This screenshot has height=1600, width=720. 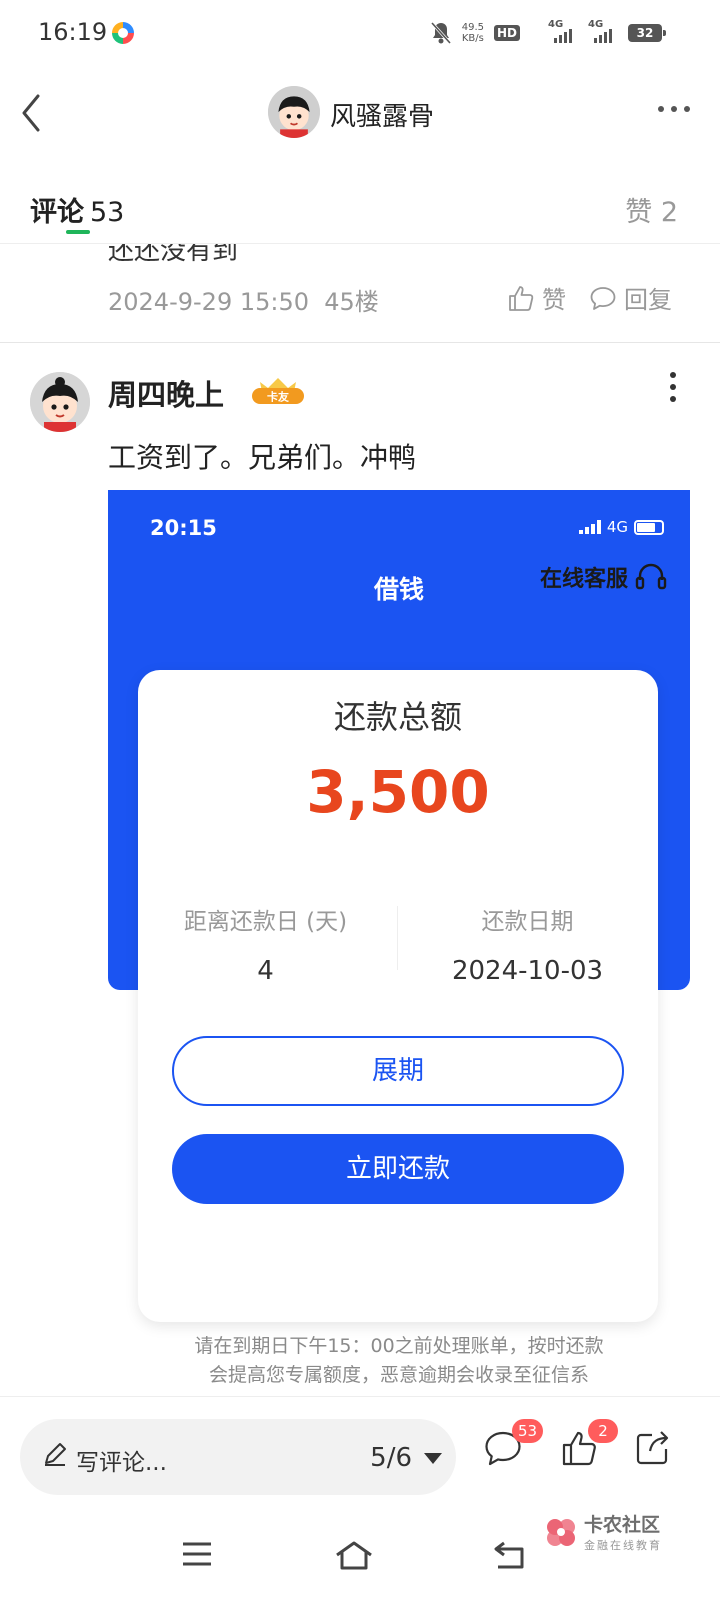 I want to click on days-remaining: 距离还款日 (天) 4, so click(x=265, y=944).